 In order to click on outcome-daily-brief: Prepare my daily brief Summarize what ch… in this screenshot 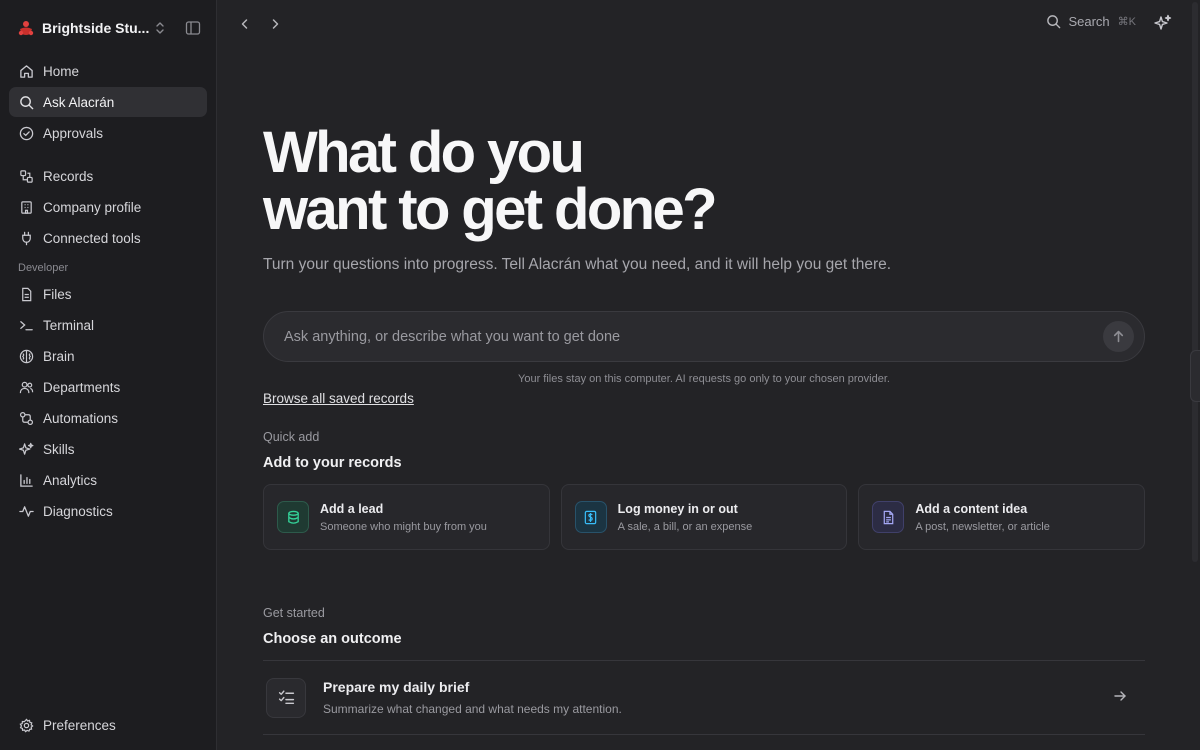, I will do `click(704, 697)`.